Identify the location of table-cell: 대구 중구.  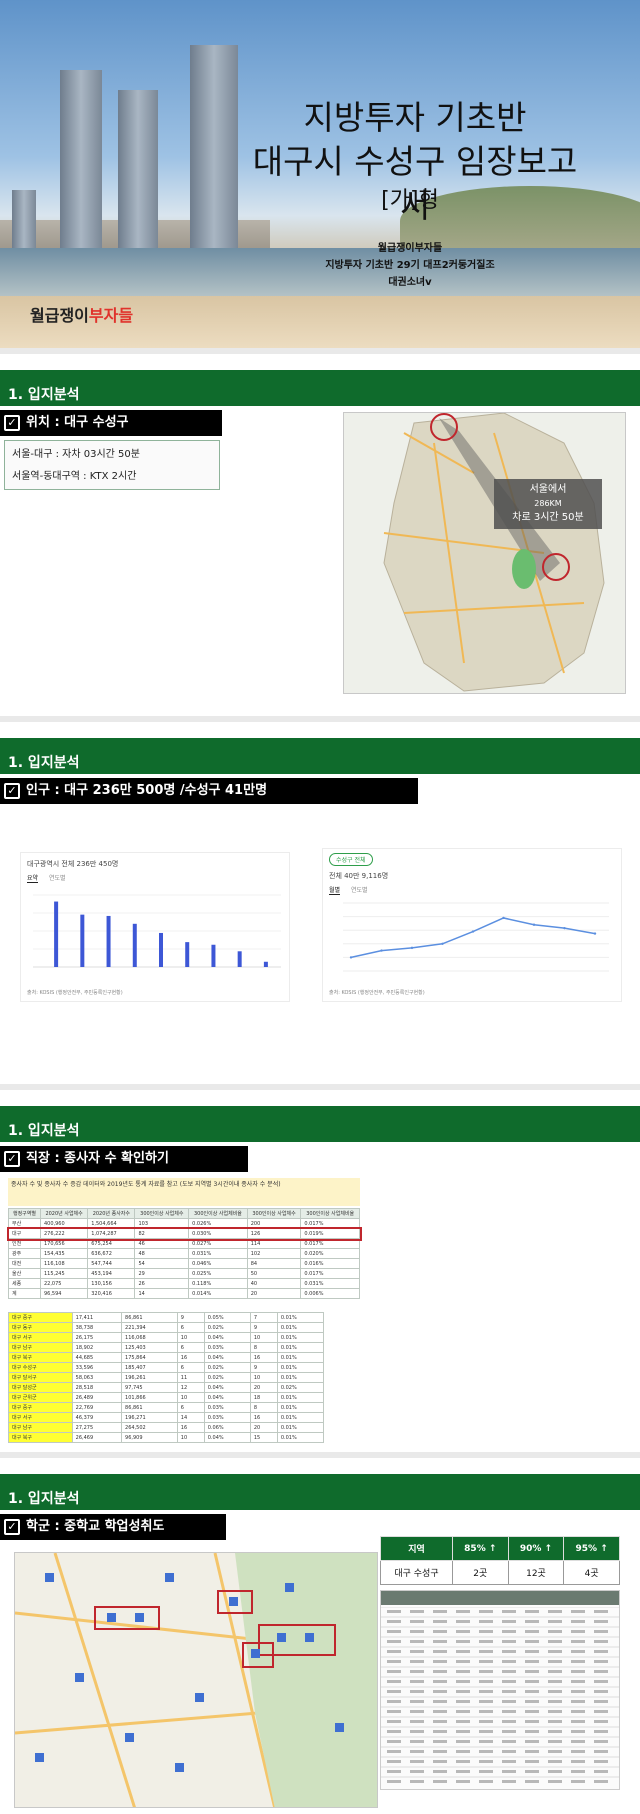
(40, 1407).